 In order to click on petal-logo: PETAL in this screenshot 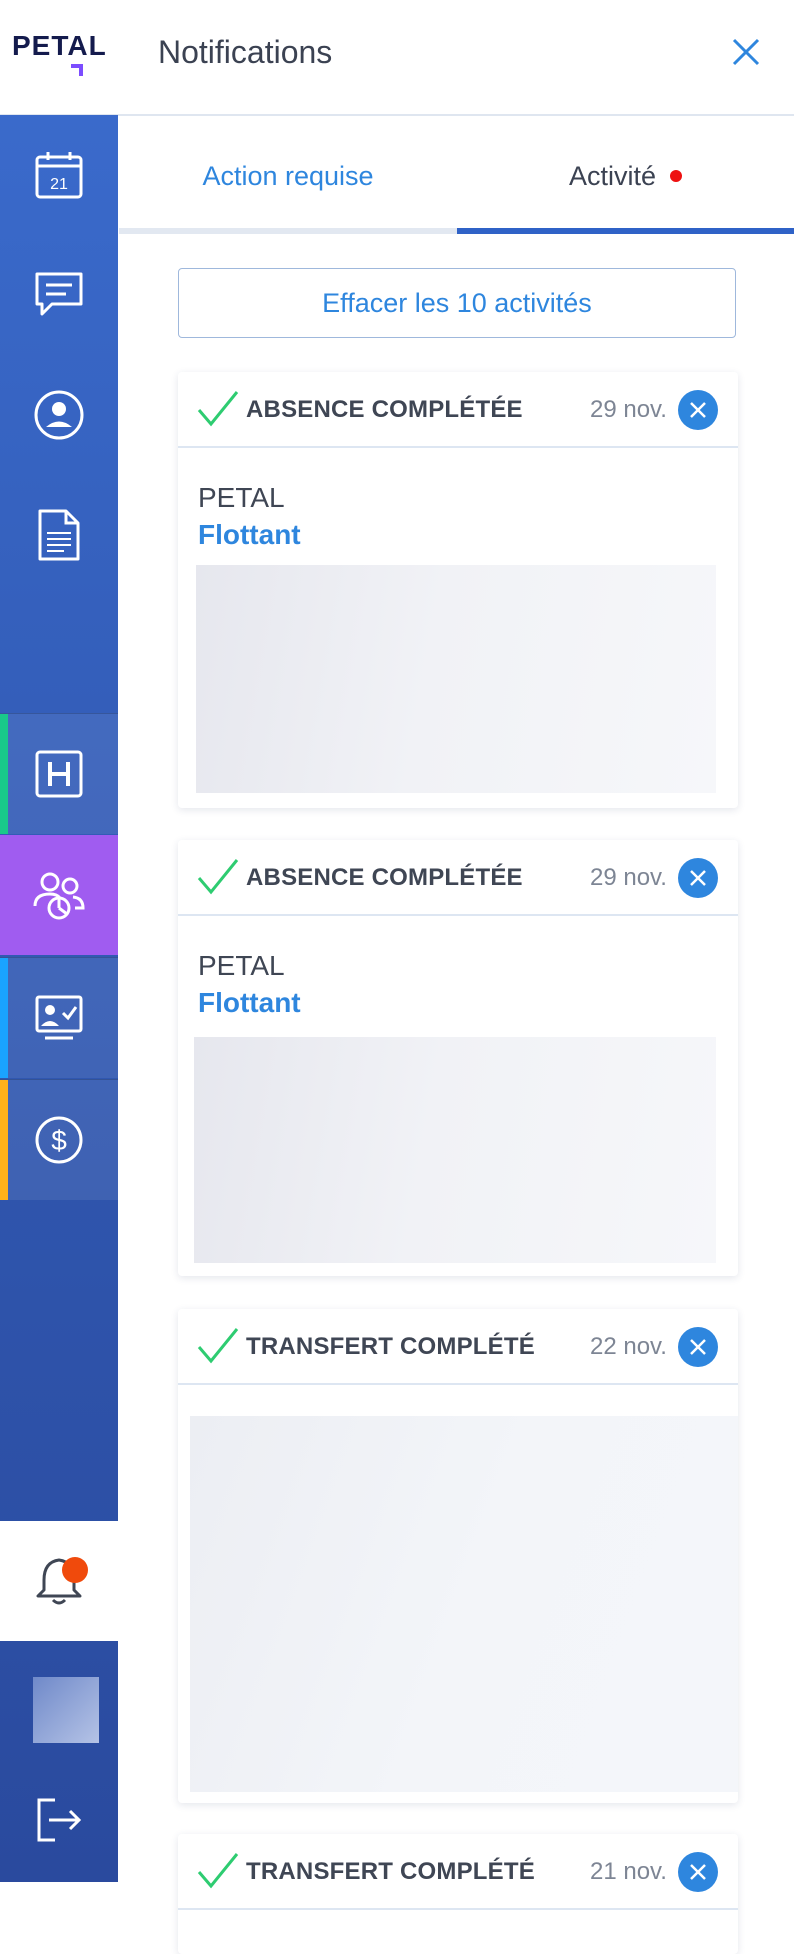, I will do `click(59, 55)`.